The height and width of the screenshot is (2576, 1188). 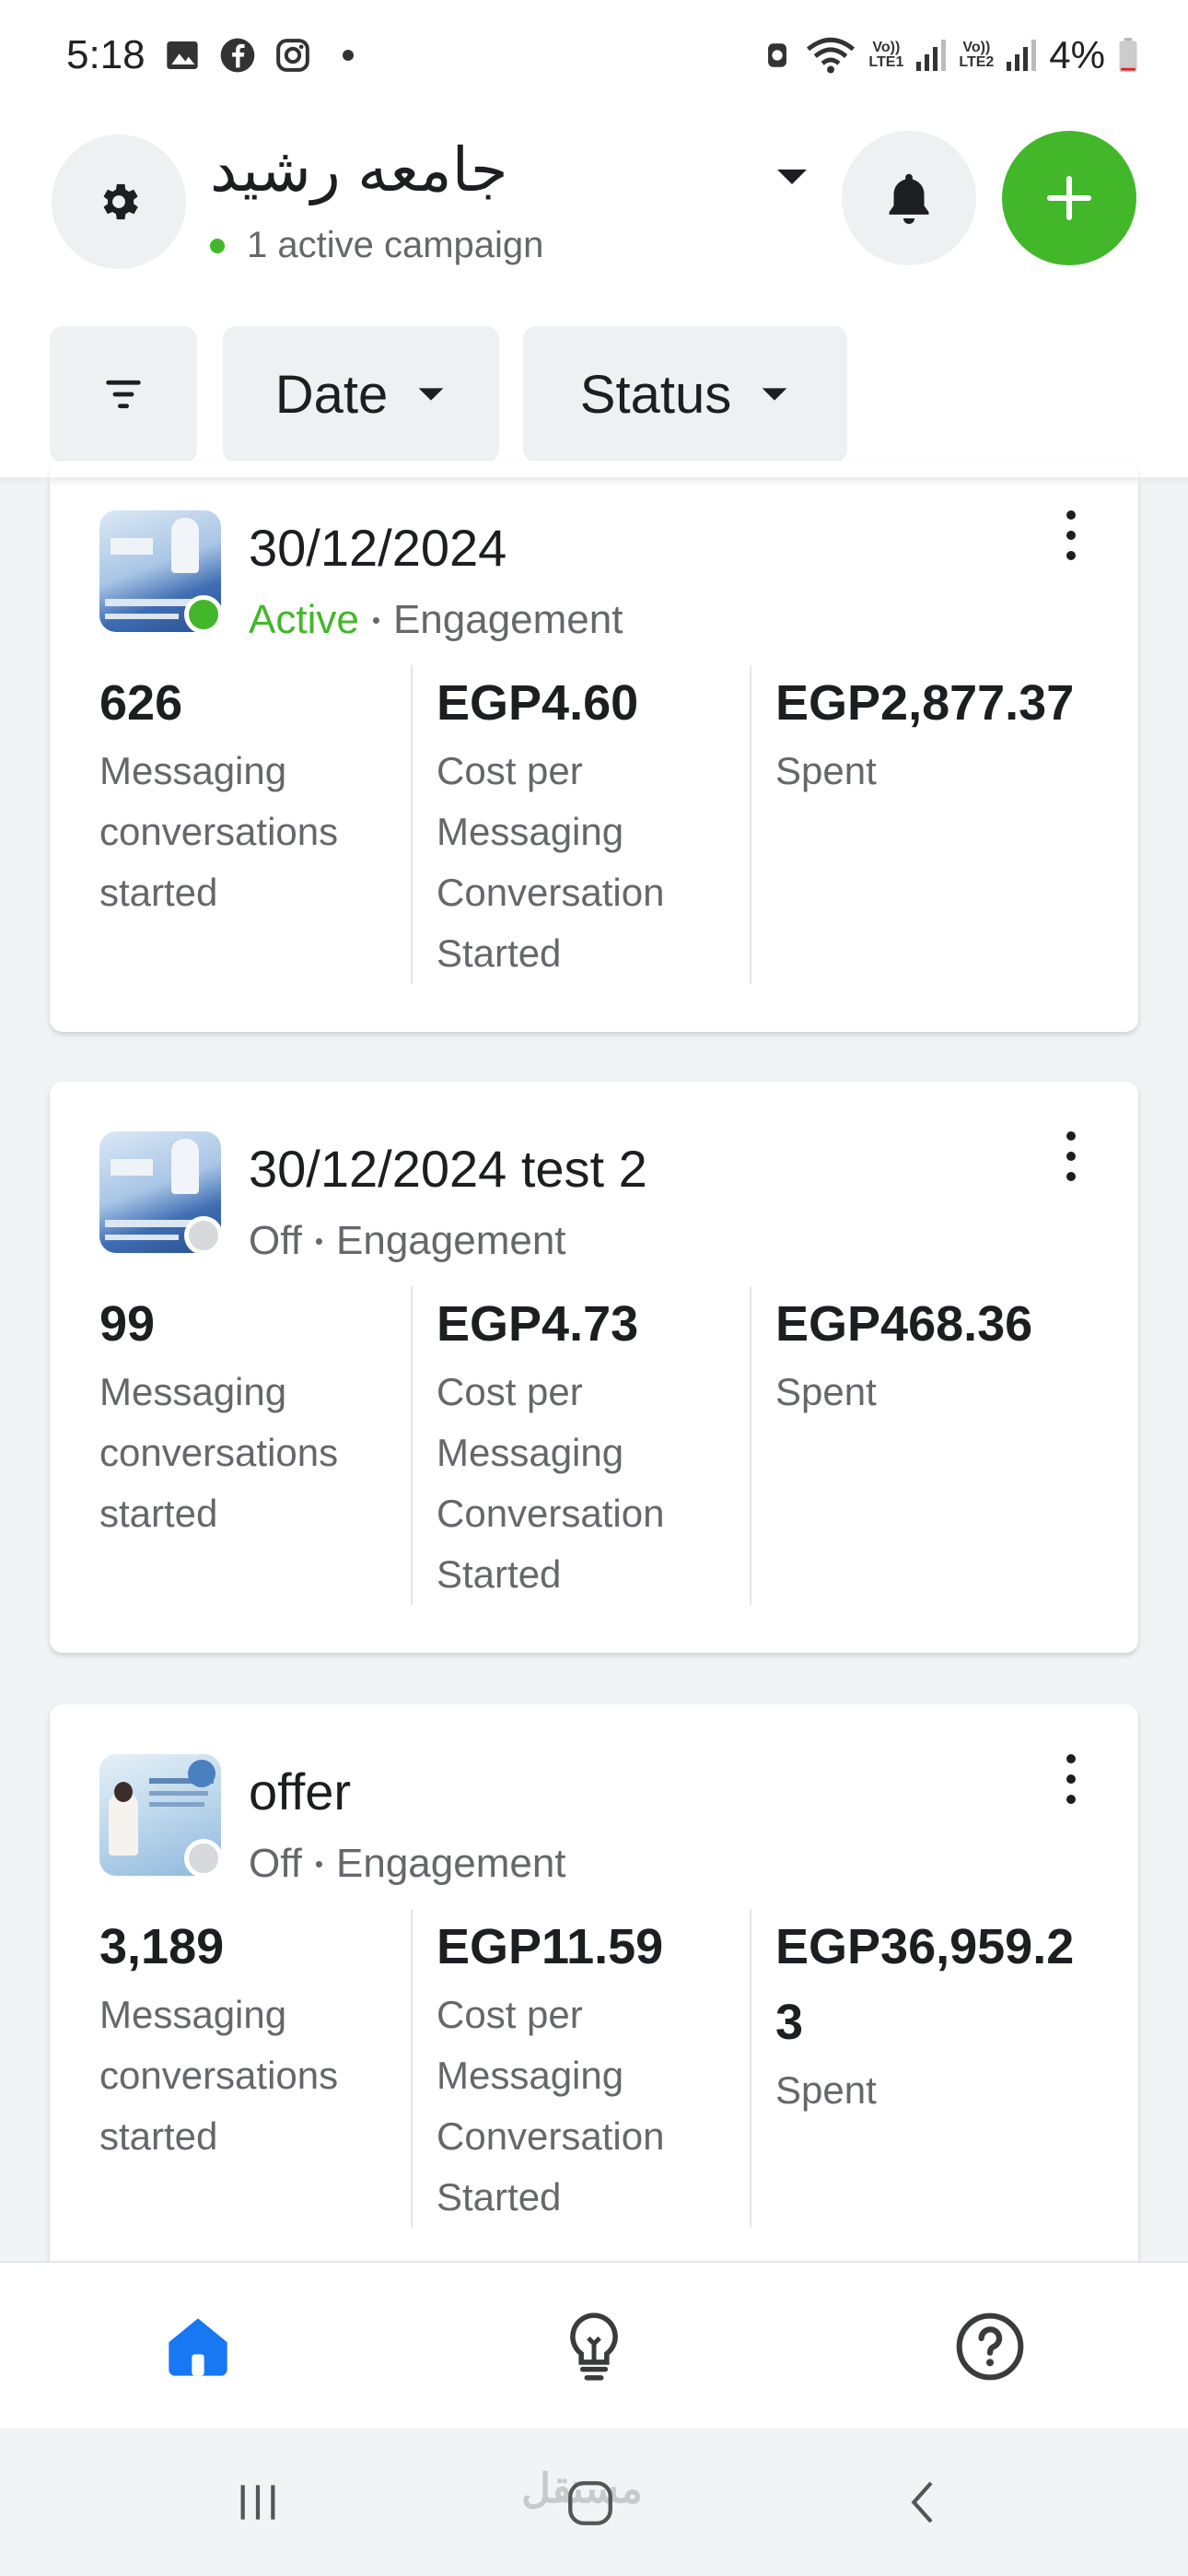 I want to click on back-button, so click(x=924, y=2504).